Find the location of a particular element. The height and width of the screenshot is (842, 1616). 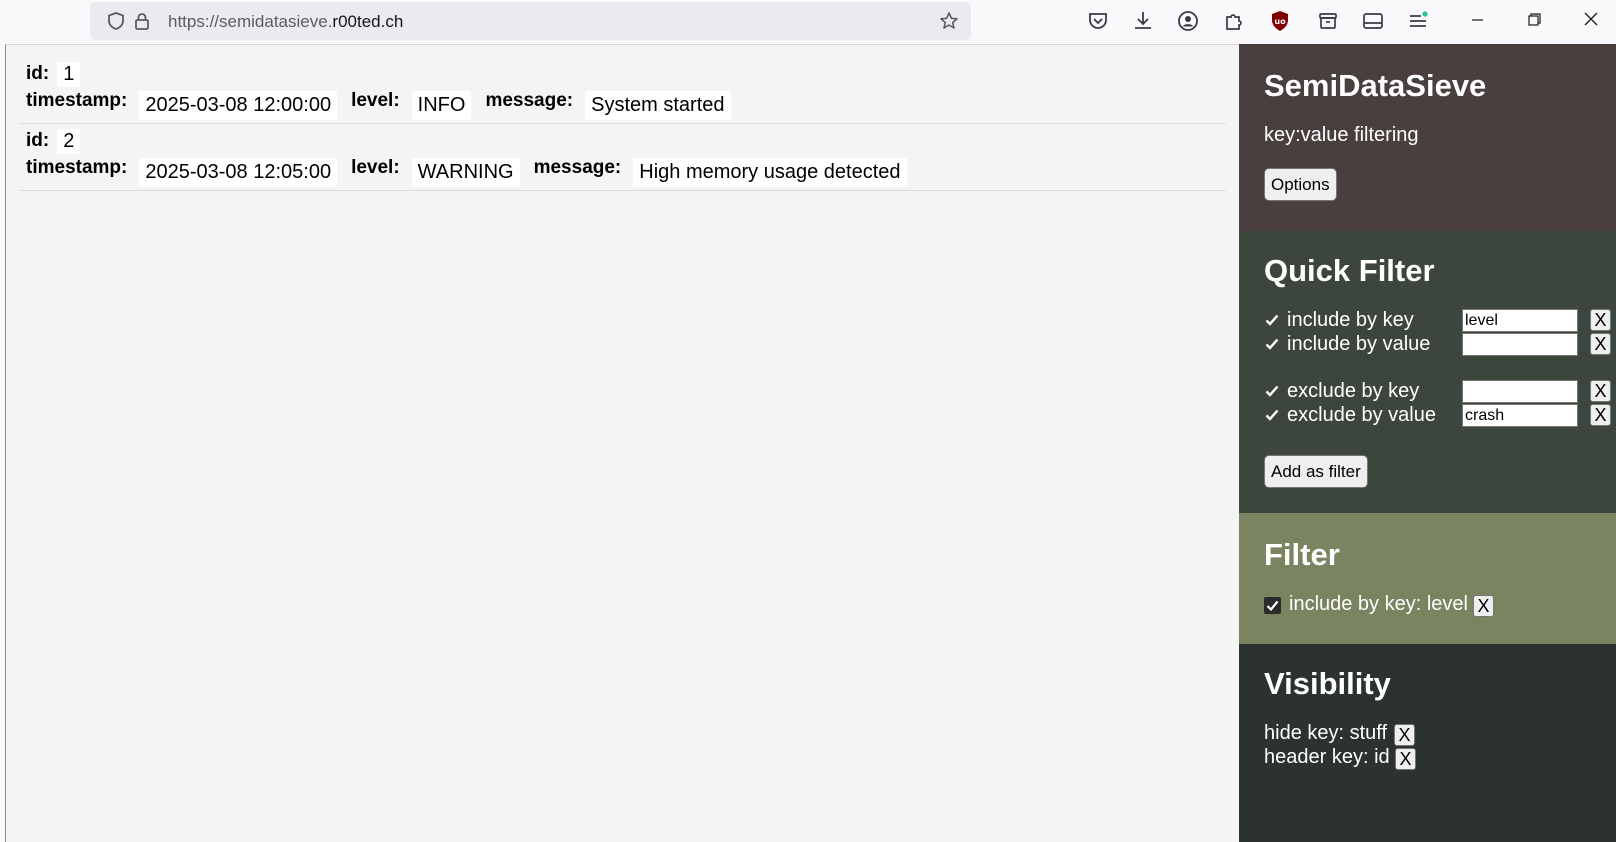

extensions-icon is located at coordinates (1233, 21).